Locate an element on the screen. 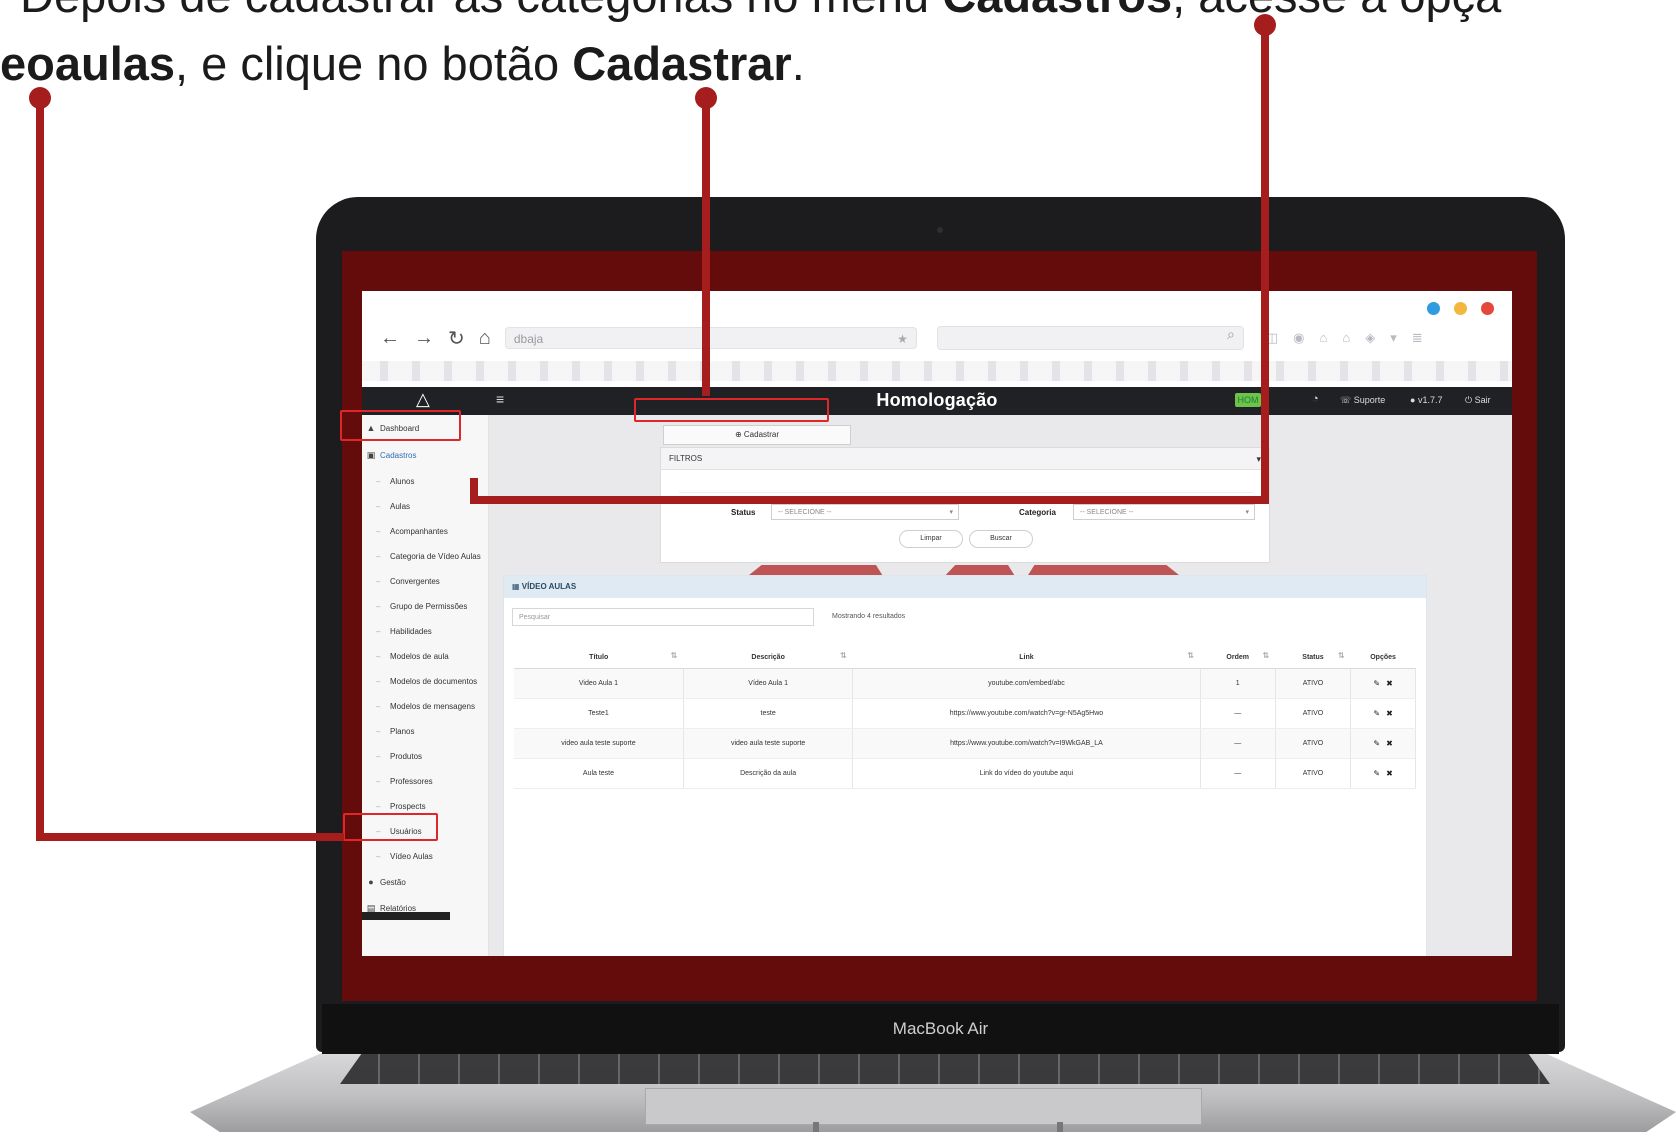  sidebar-subitem: Categoria de Vídeo Aulas is located at coordinates (425, 557).